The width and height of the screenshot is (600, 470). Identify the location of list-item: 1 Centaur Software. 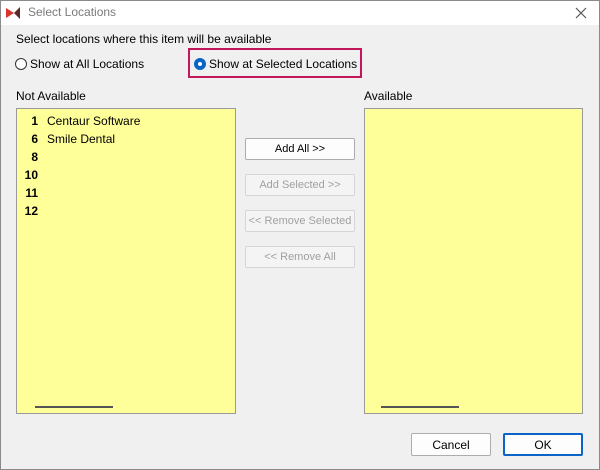
(78, 121).